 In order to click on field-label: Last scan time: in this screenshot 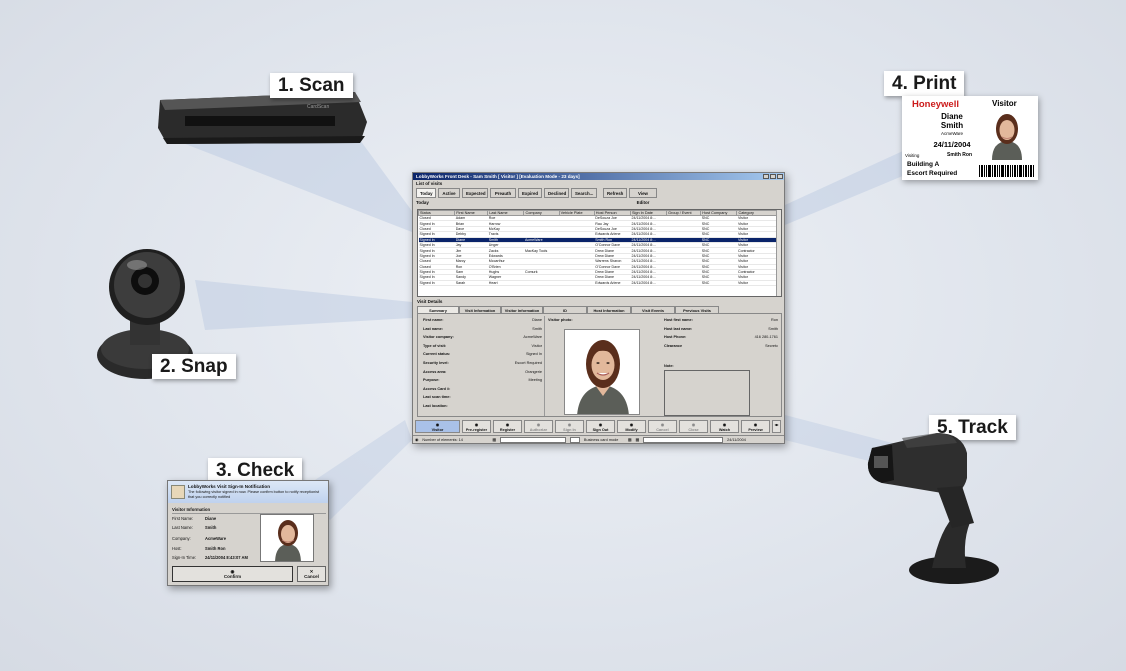, I will do `click(437, 397)`.